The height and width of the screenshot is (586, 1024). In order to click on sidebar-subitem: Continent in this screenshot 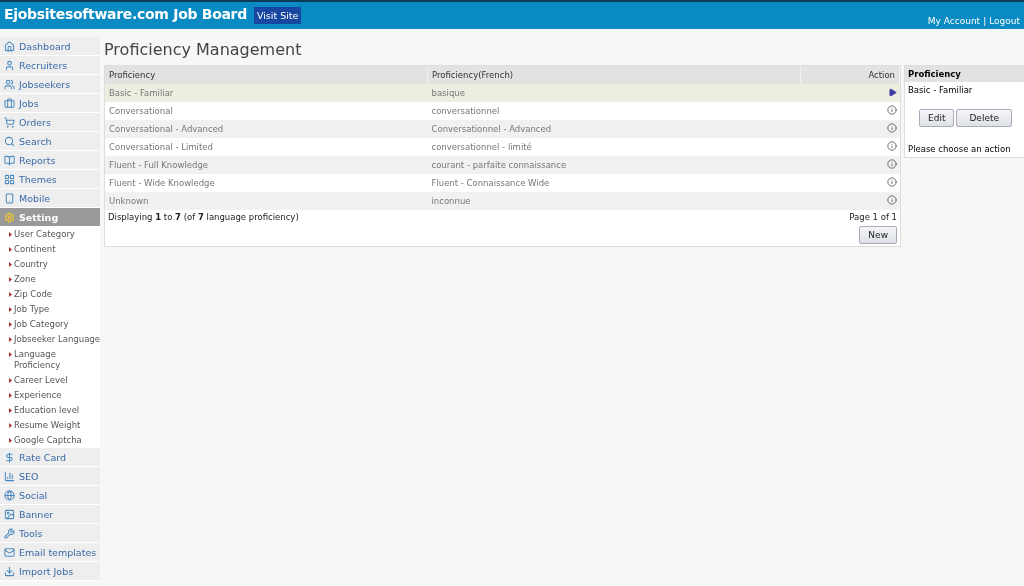, I will do `click(50, 249)`.